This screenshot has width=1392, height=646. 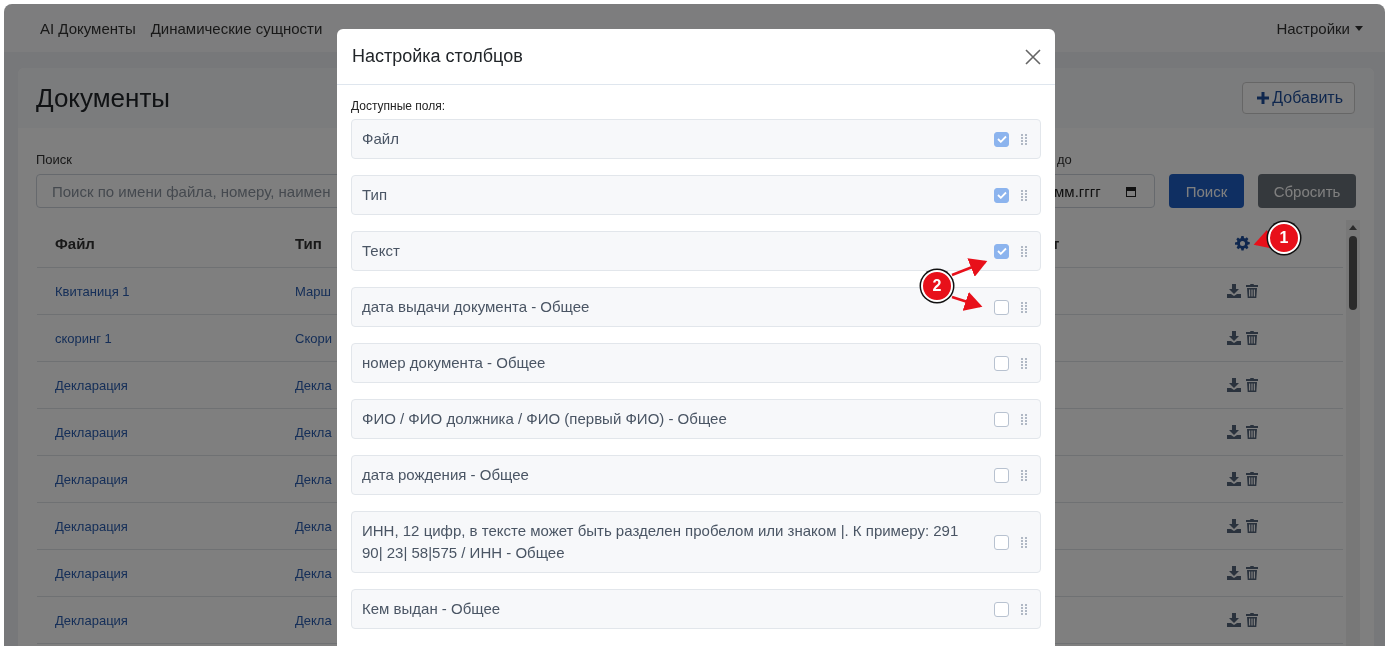 I want to click on close-icon, so click(x=1033, y=56).